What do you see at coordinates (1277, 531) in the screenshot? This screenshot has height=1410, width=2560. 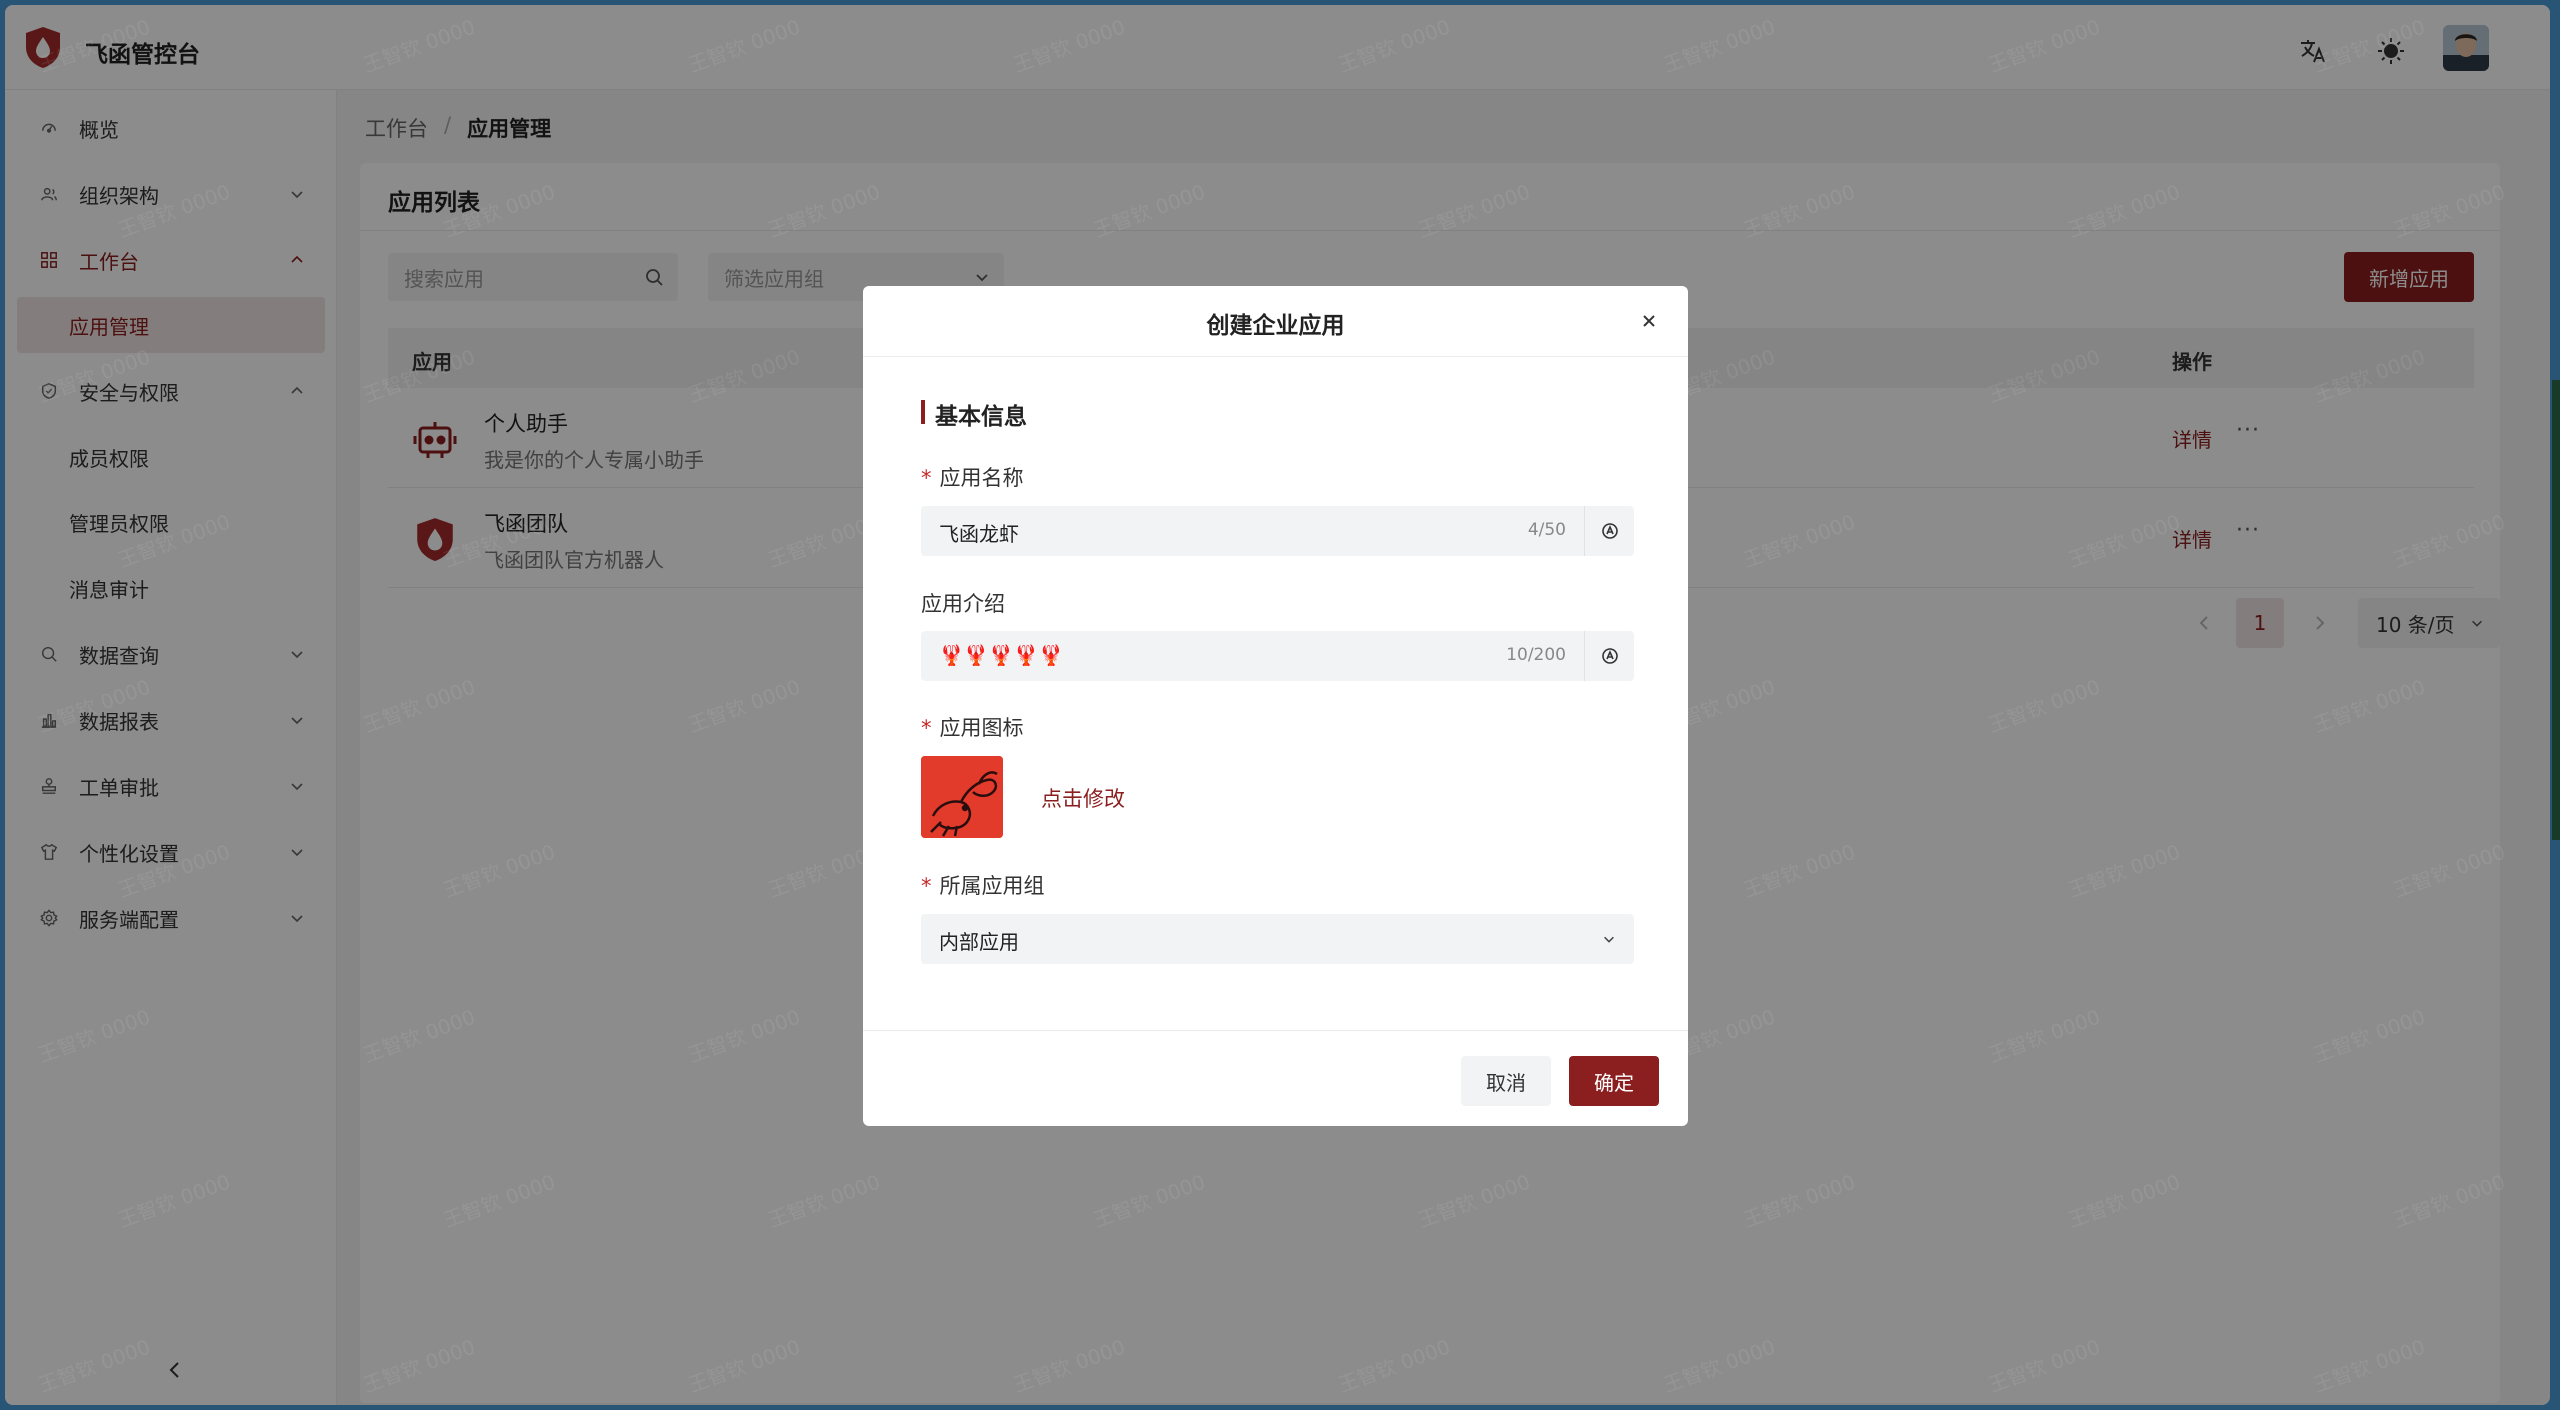 I see `app-name-field: 飞函龙虾 4/50` at bounding box center [1277, 531].